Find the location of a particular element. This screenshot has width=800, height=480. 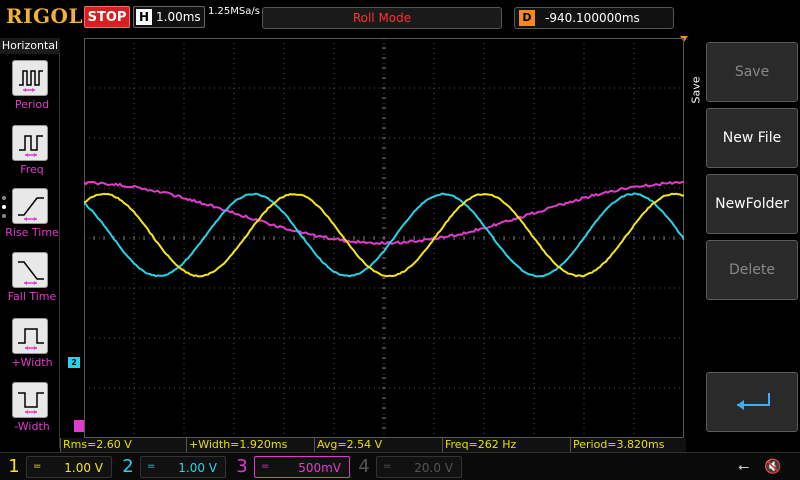

frequency-icon is located at coordinates (30, 143).